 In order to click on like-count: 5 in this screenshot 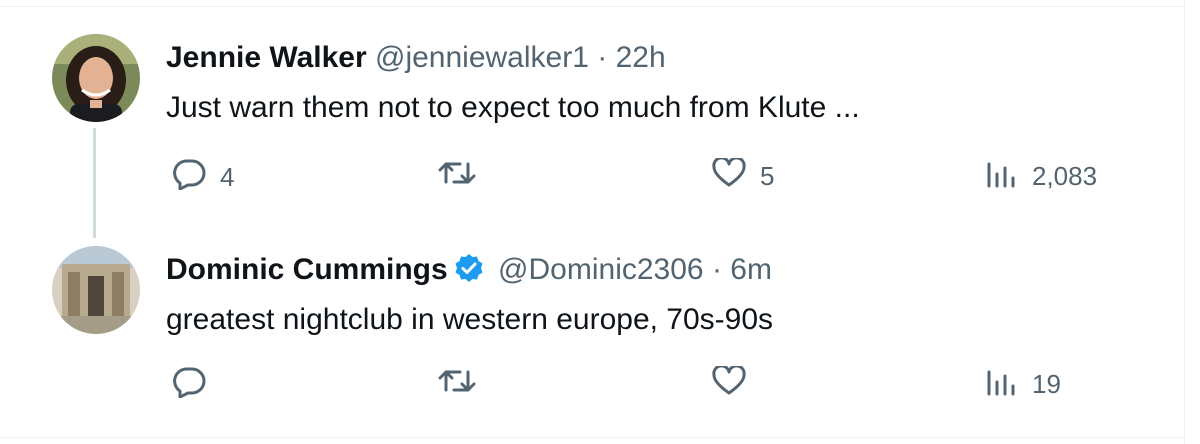, I will do `click(767, 176)`.